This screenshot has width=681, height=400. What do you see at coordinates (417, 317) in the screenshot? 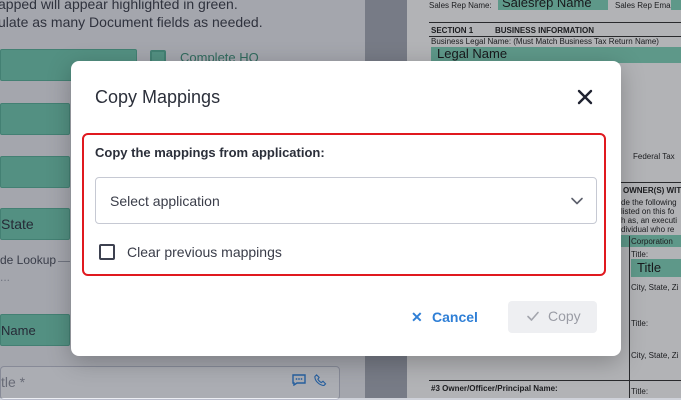
I see `close-icon: ✕` at bounding box center [417, 317].